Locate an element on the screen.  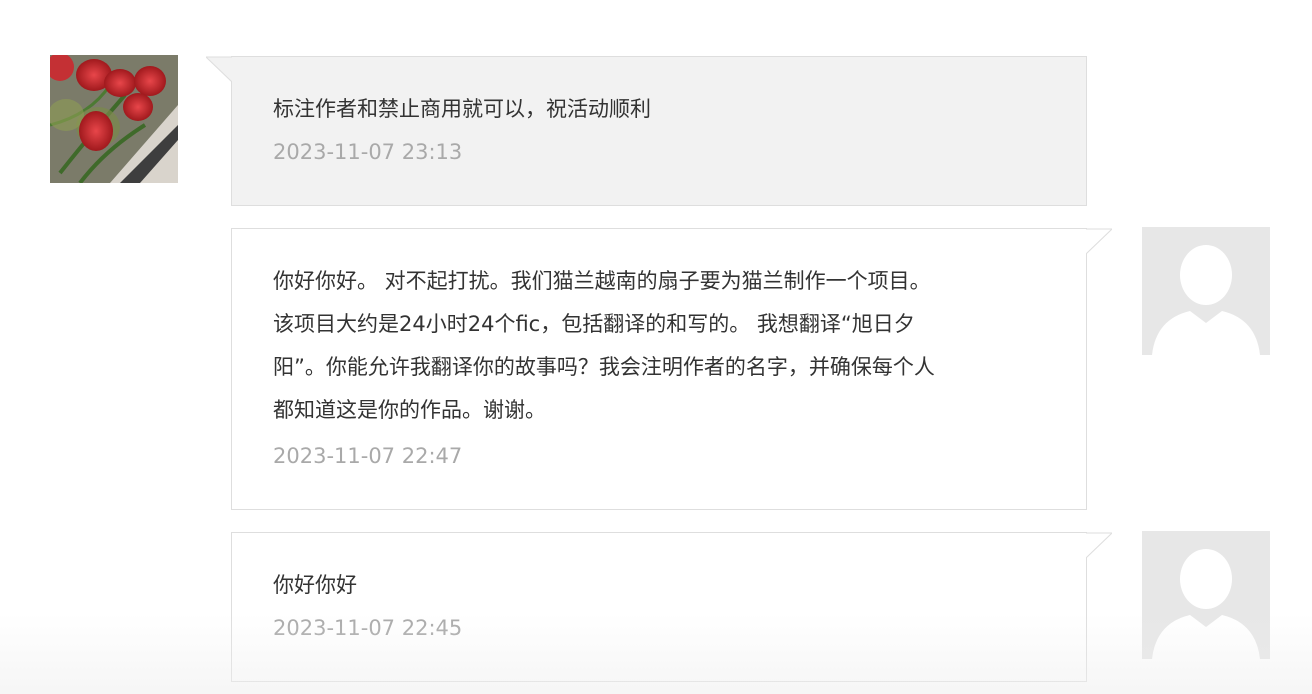
message-text: 标注作者和禁止商用就可以，祝活动顺利 is located at coordinates (462, 109).